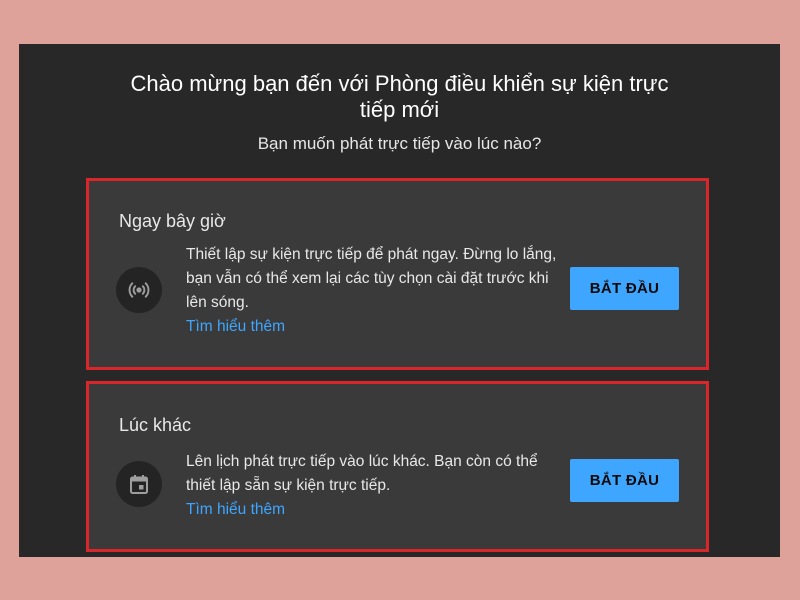 This screenshot has width=800, height=600. Describe the element at coordinates (139, 484) in the screenshot. I see `calendar-icon` at that location.